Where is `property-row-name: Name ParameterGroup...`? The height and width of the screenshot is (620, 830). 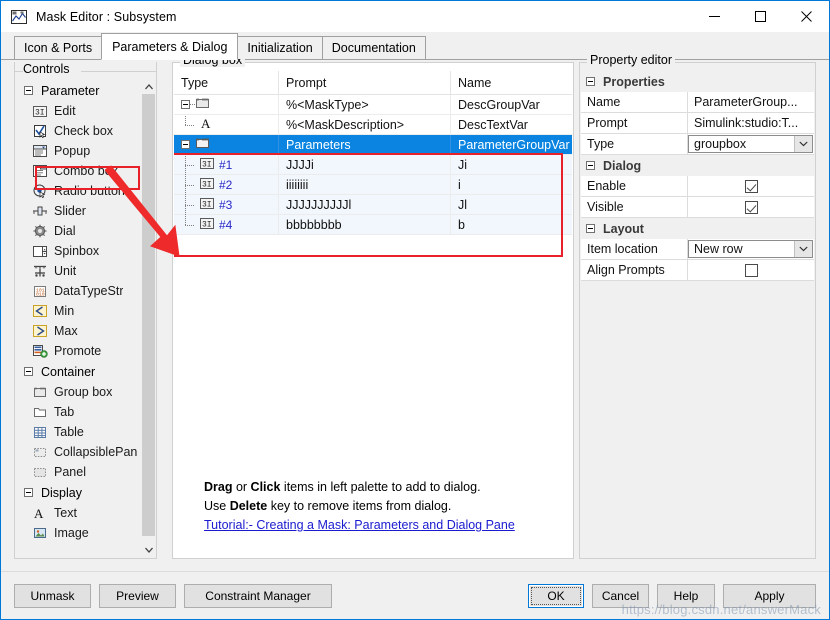
property-row-name: Name ParameterGroup... is located at coordinates (697, 102).